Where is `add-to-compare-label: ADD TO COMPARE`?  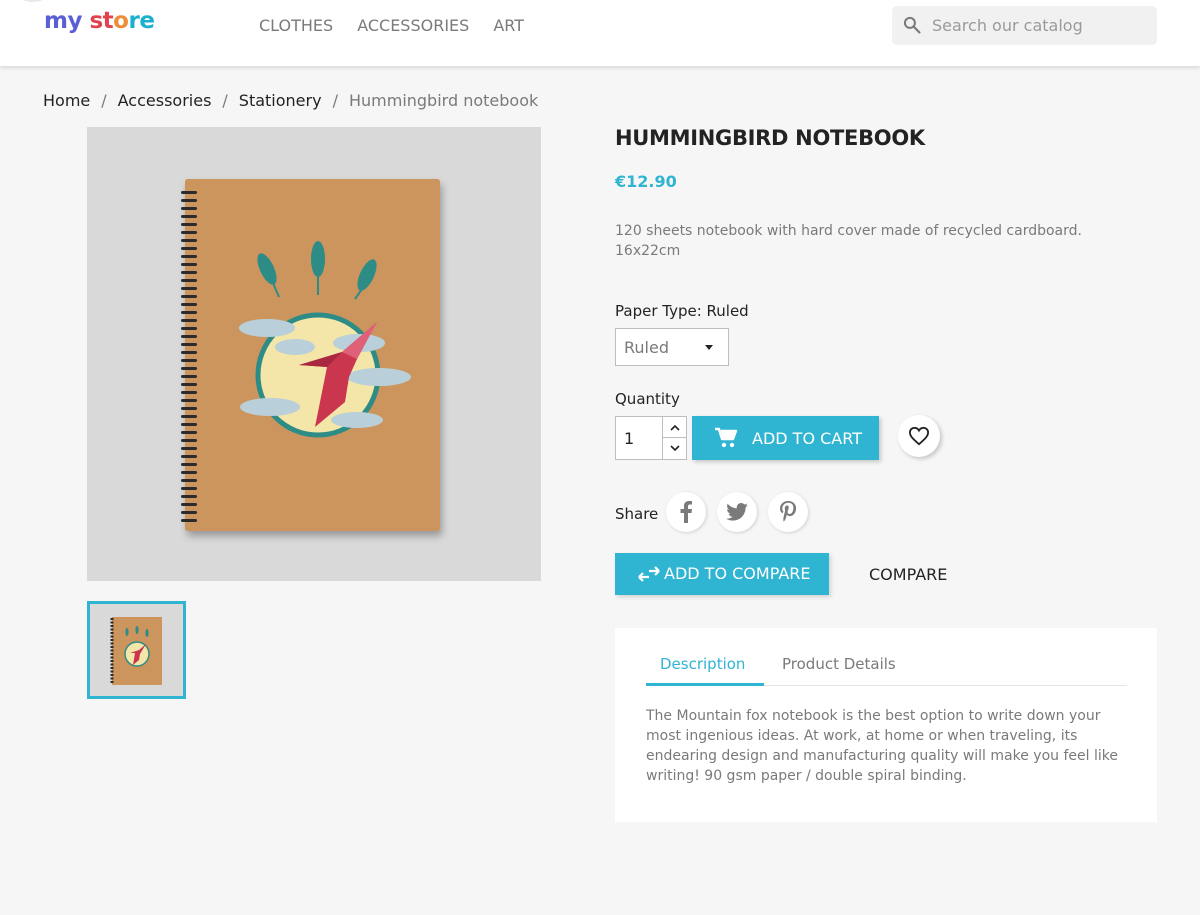 add-to-compare-label: ADD TO COMPARE is located at coordinates (737, 573).